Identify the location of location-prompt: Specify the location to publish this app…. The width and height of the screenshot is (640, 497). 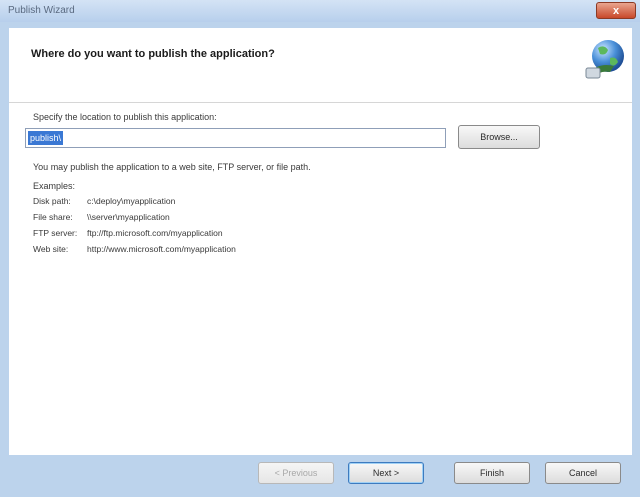
(125, 117).